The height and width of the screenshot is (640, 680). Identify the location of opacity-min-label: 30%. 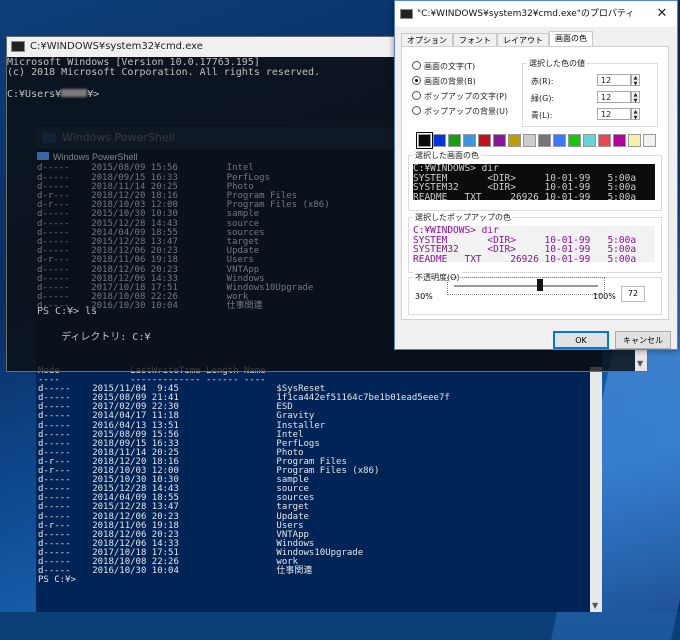
(424, 296).